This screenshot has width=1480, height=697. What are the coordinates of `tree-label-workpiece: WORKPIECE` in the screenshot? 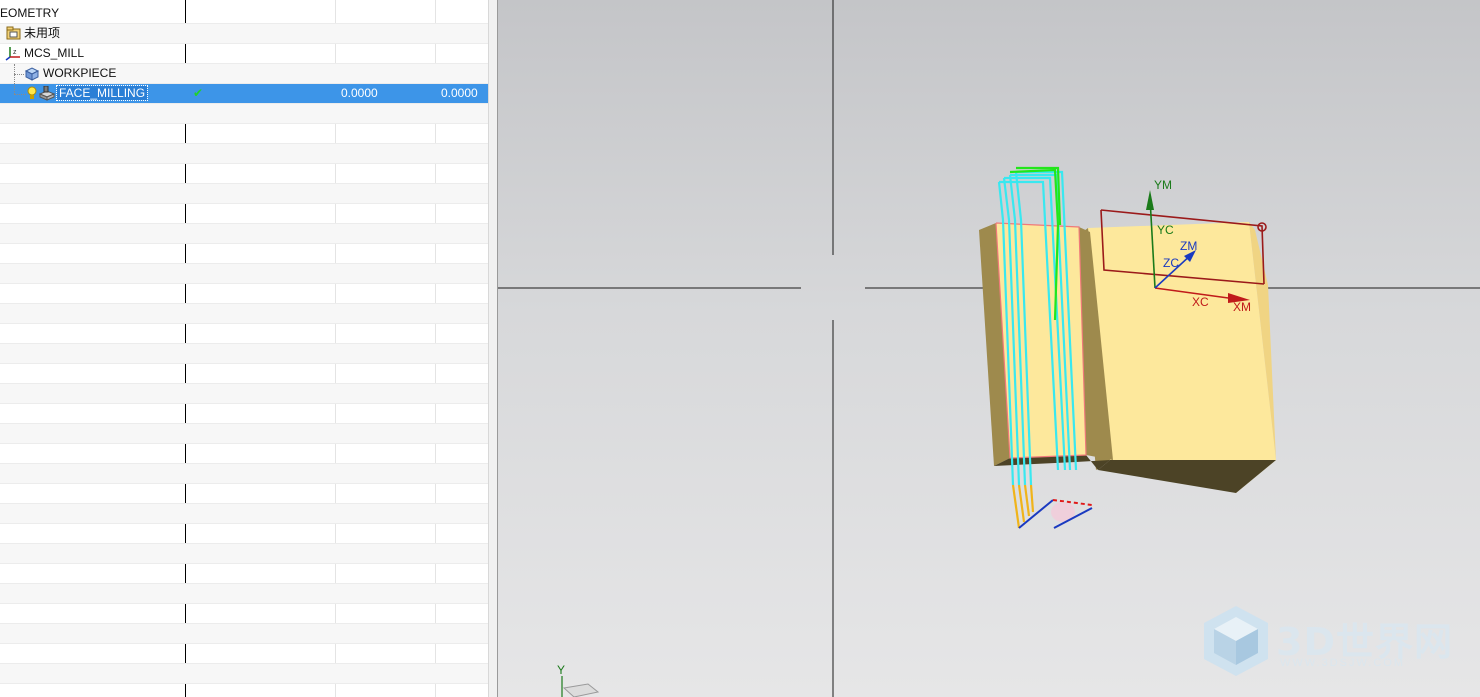 It's located at (80, 73).